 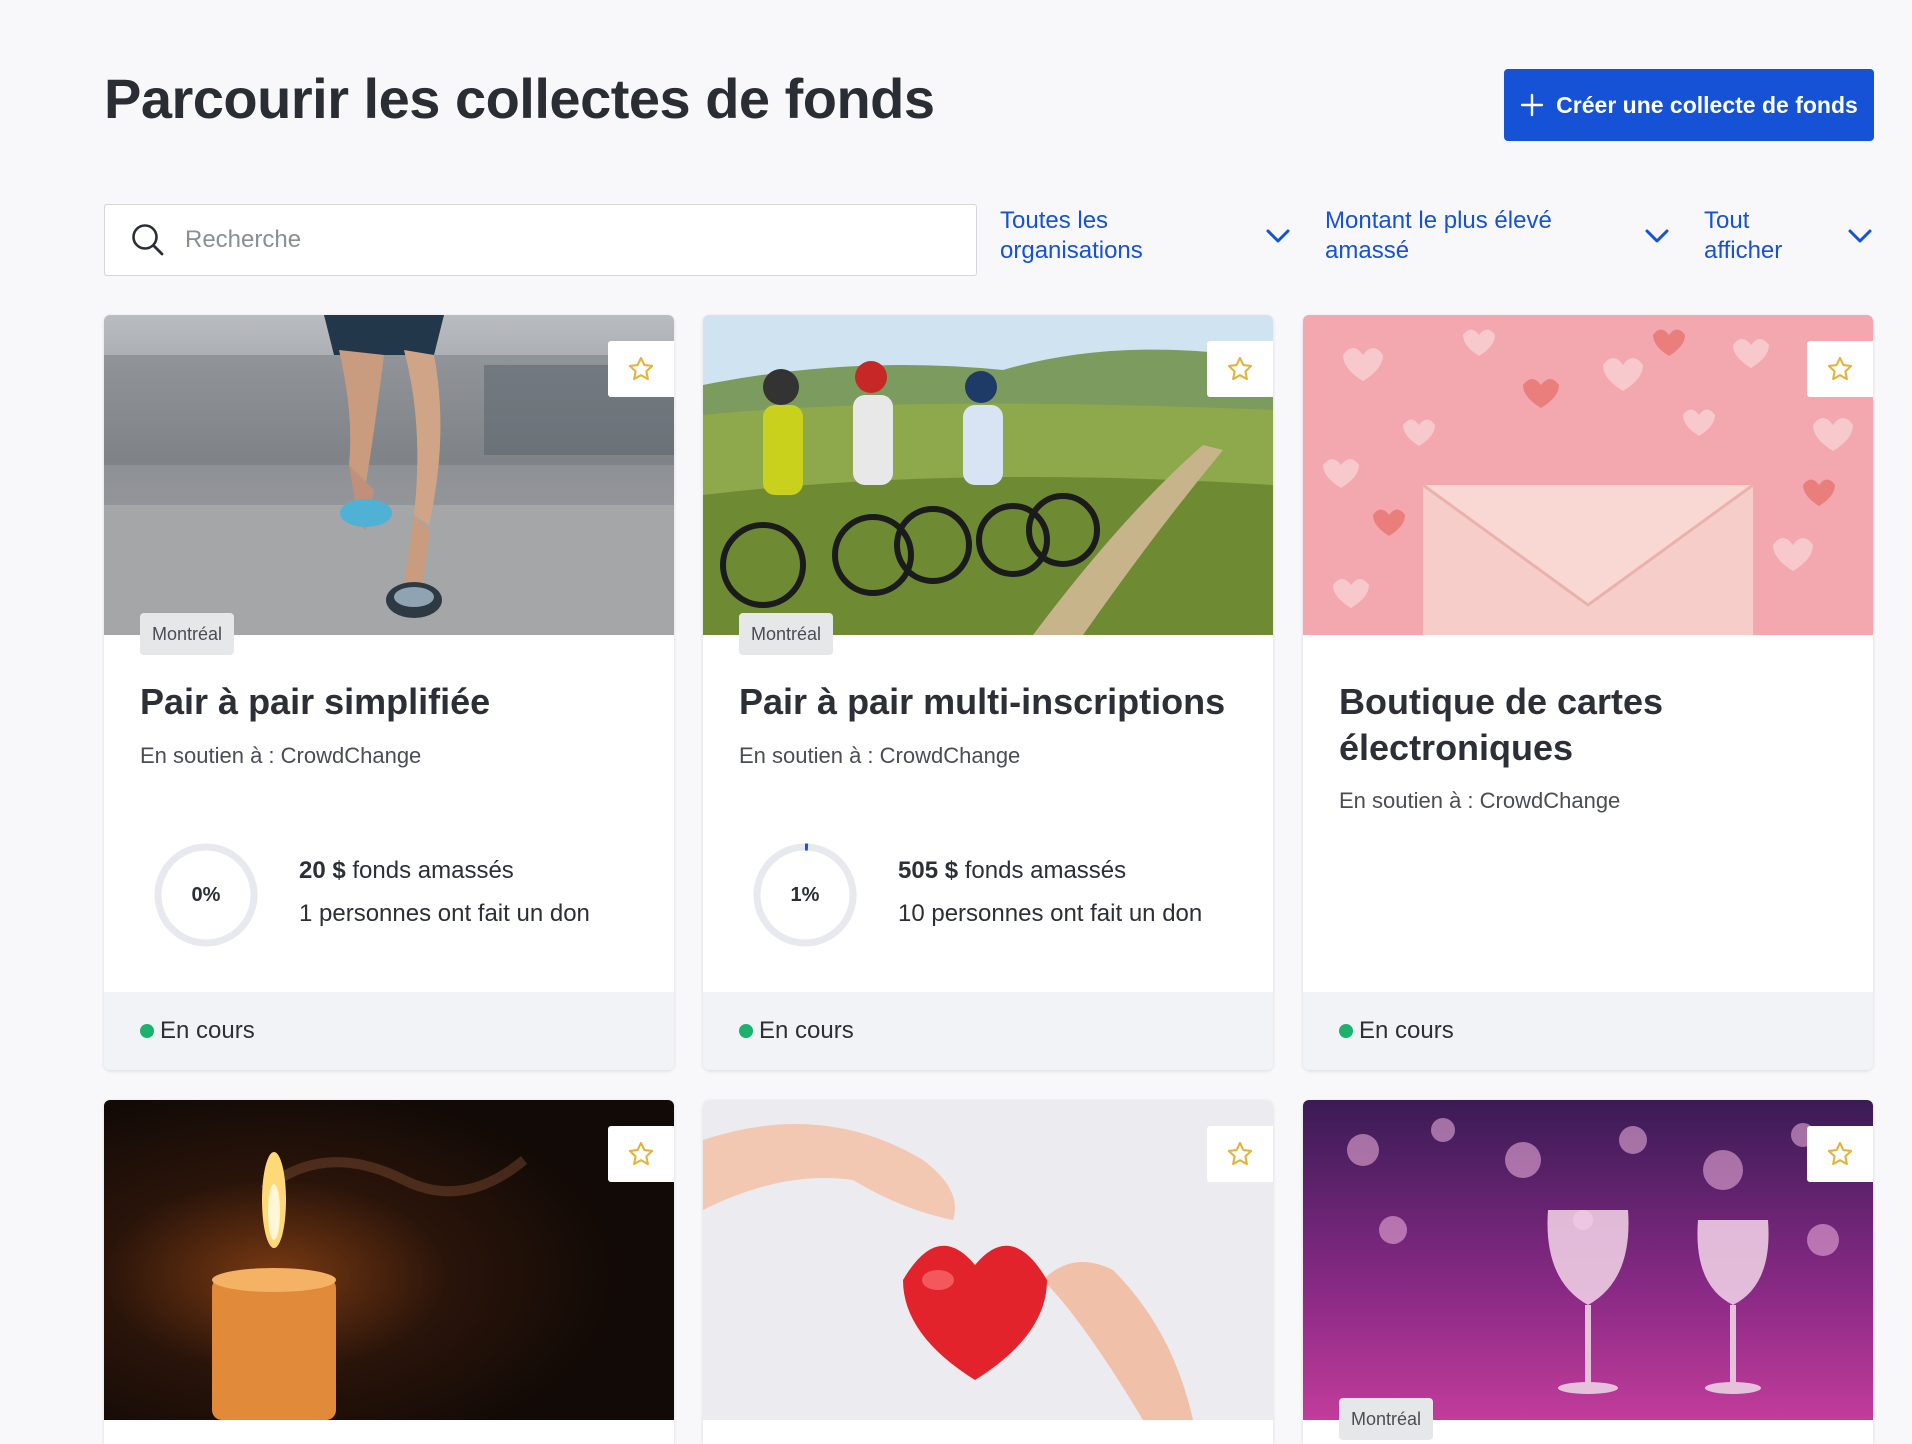 I want to click on status-filter-dropdown: Tout afficher, so click(x=1789, y=236).